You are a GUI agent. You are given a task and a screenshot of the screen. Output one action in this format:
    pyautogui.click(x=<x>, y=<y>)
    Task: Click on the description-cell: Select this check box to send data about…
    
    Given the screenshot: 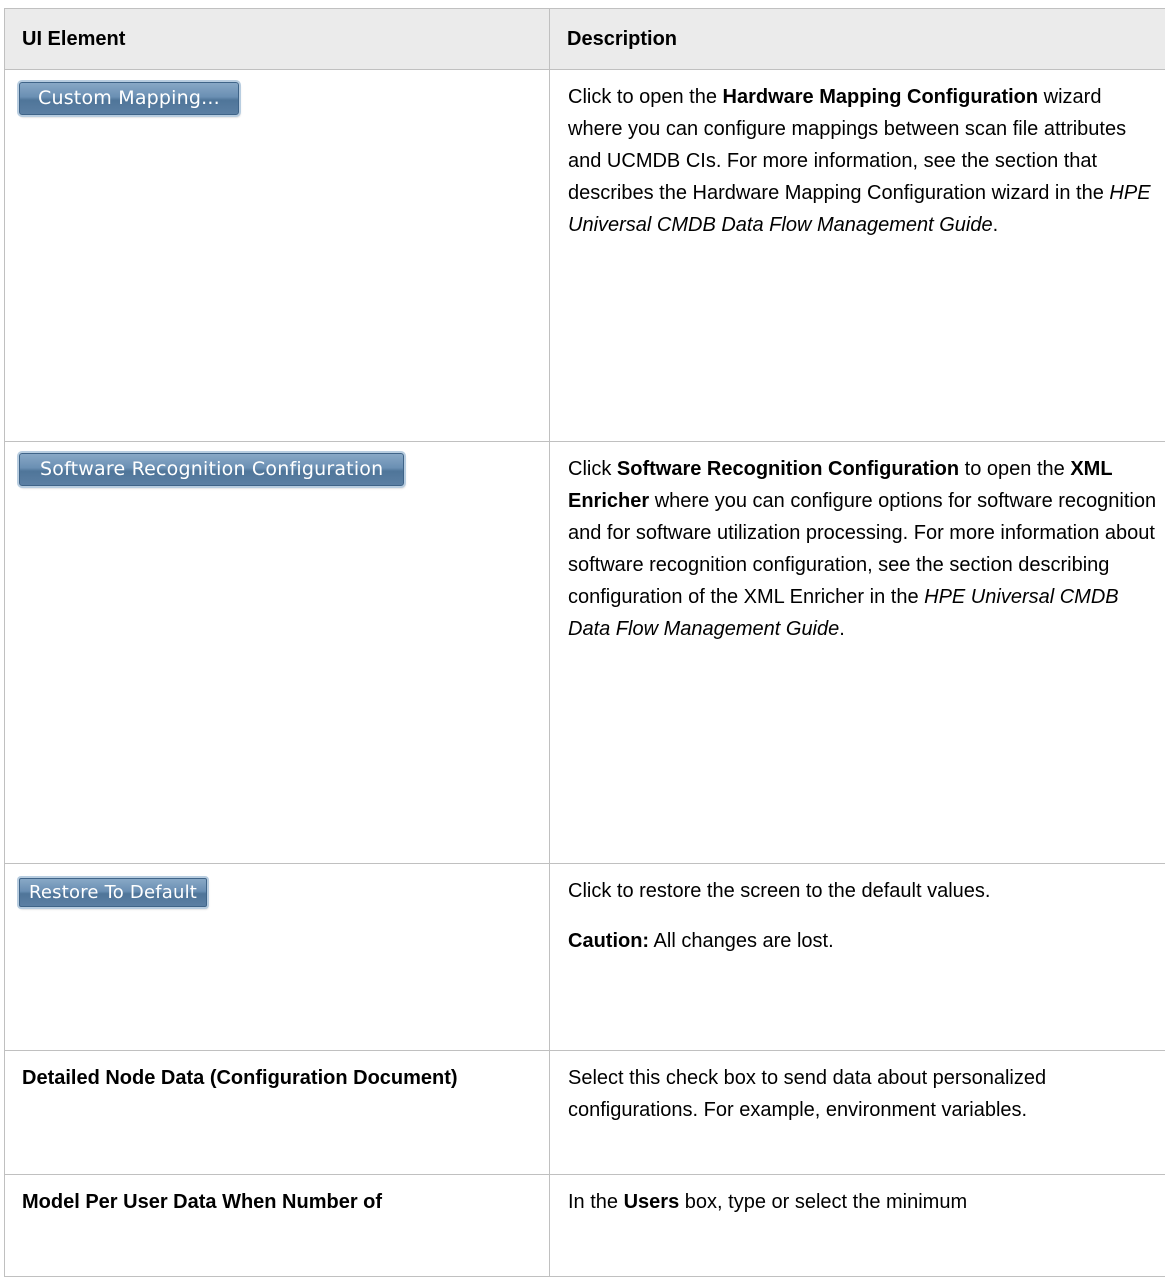 What is the action you would take?
    pyautogui.click(x=857, y=1113)
    